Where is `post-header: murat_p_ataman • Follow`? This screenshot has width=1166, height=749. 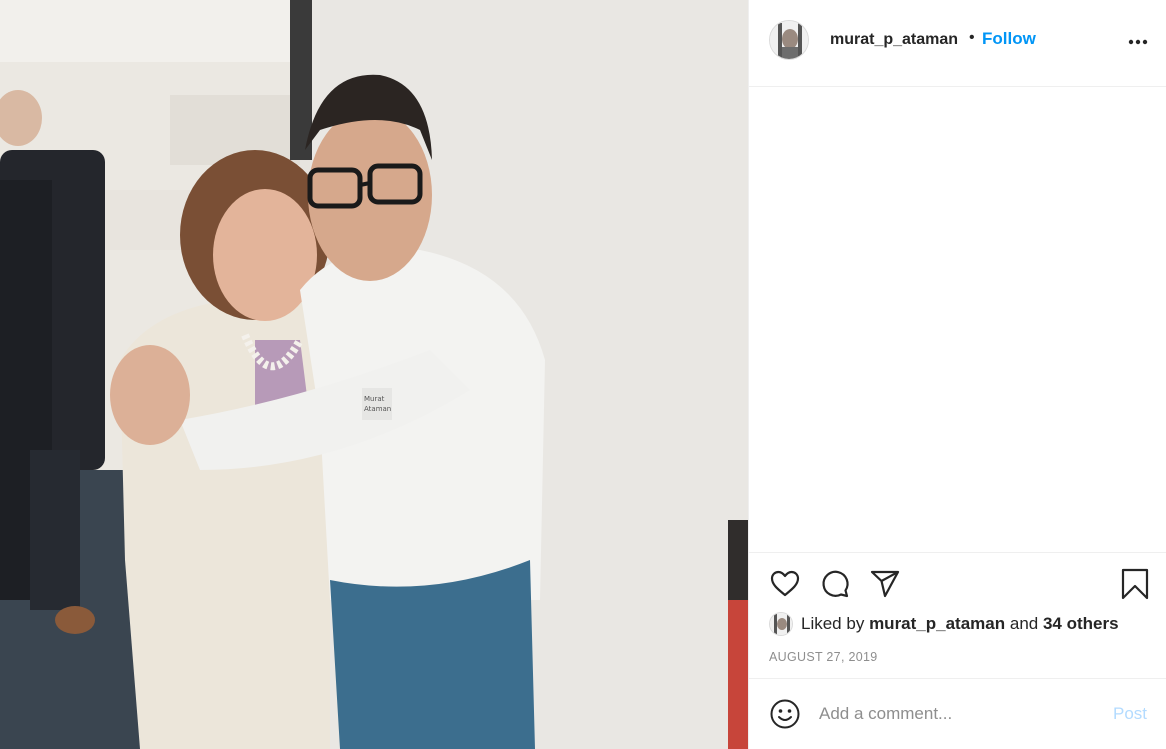
post-header: murat_p_ataman • Follow is located at coordinates (957, 43).